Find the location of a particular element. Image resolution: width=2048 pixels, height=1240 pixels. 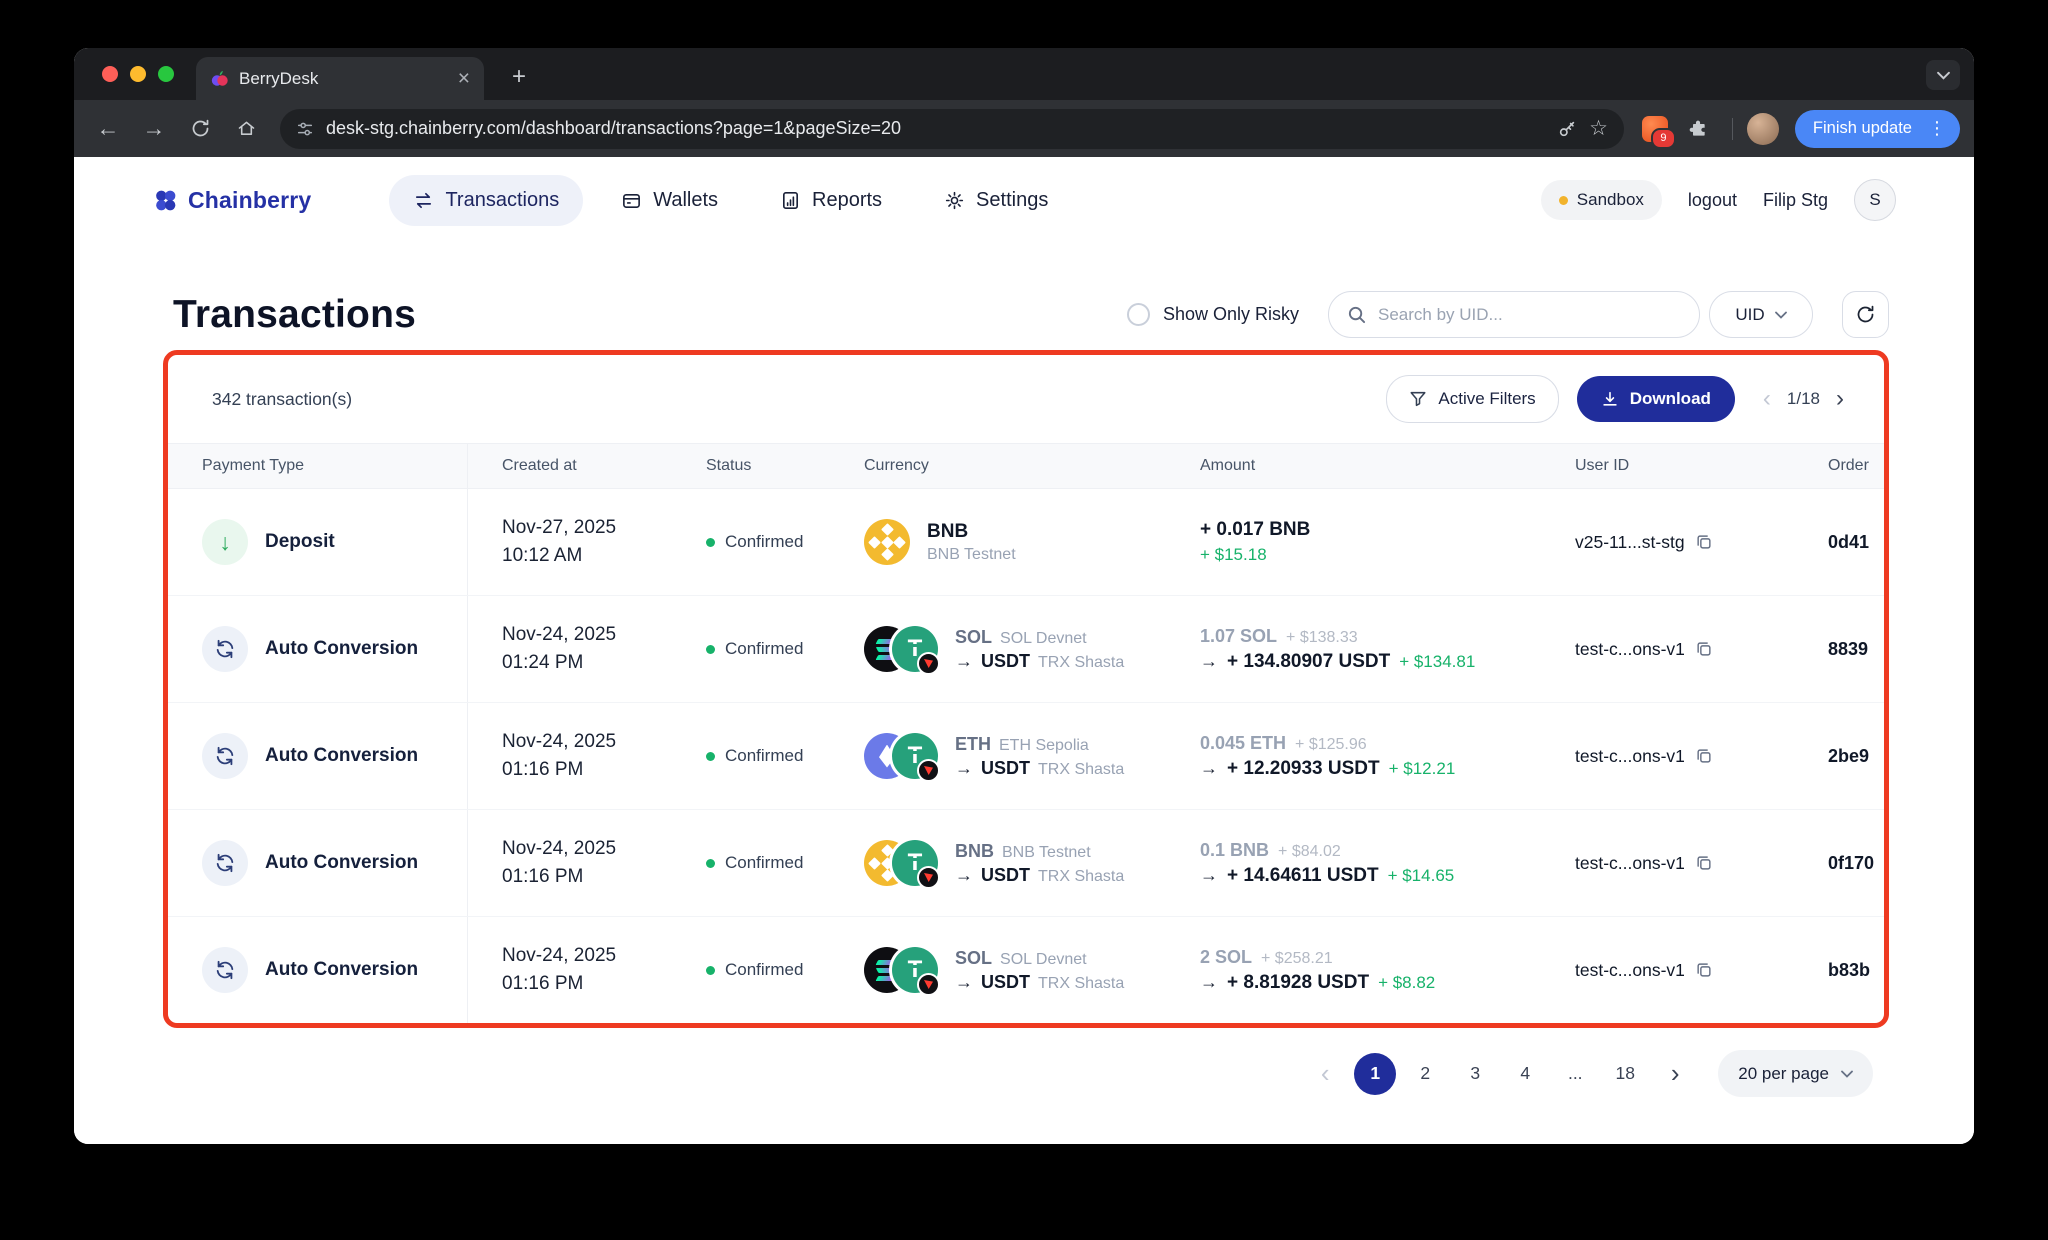

nav-item-reports: Reports is located at coordinates (831, 200).